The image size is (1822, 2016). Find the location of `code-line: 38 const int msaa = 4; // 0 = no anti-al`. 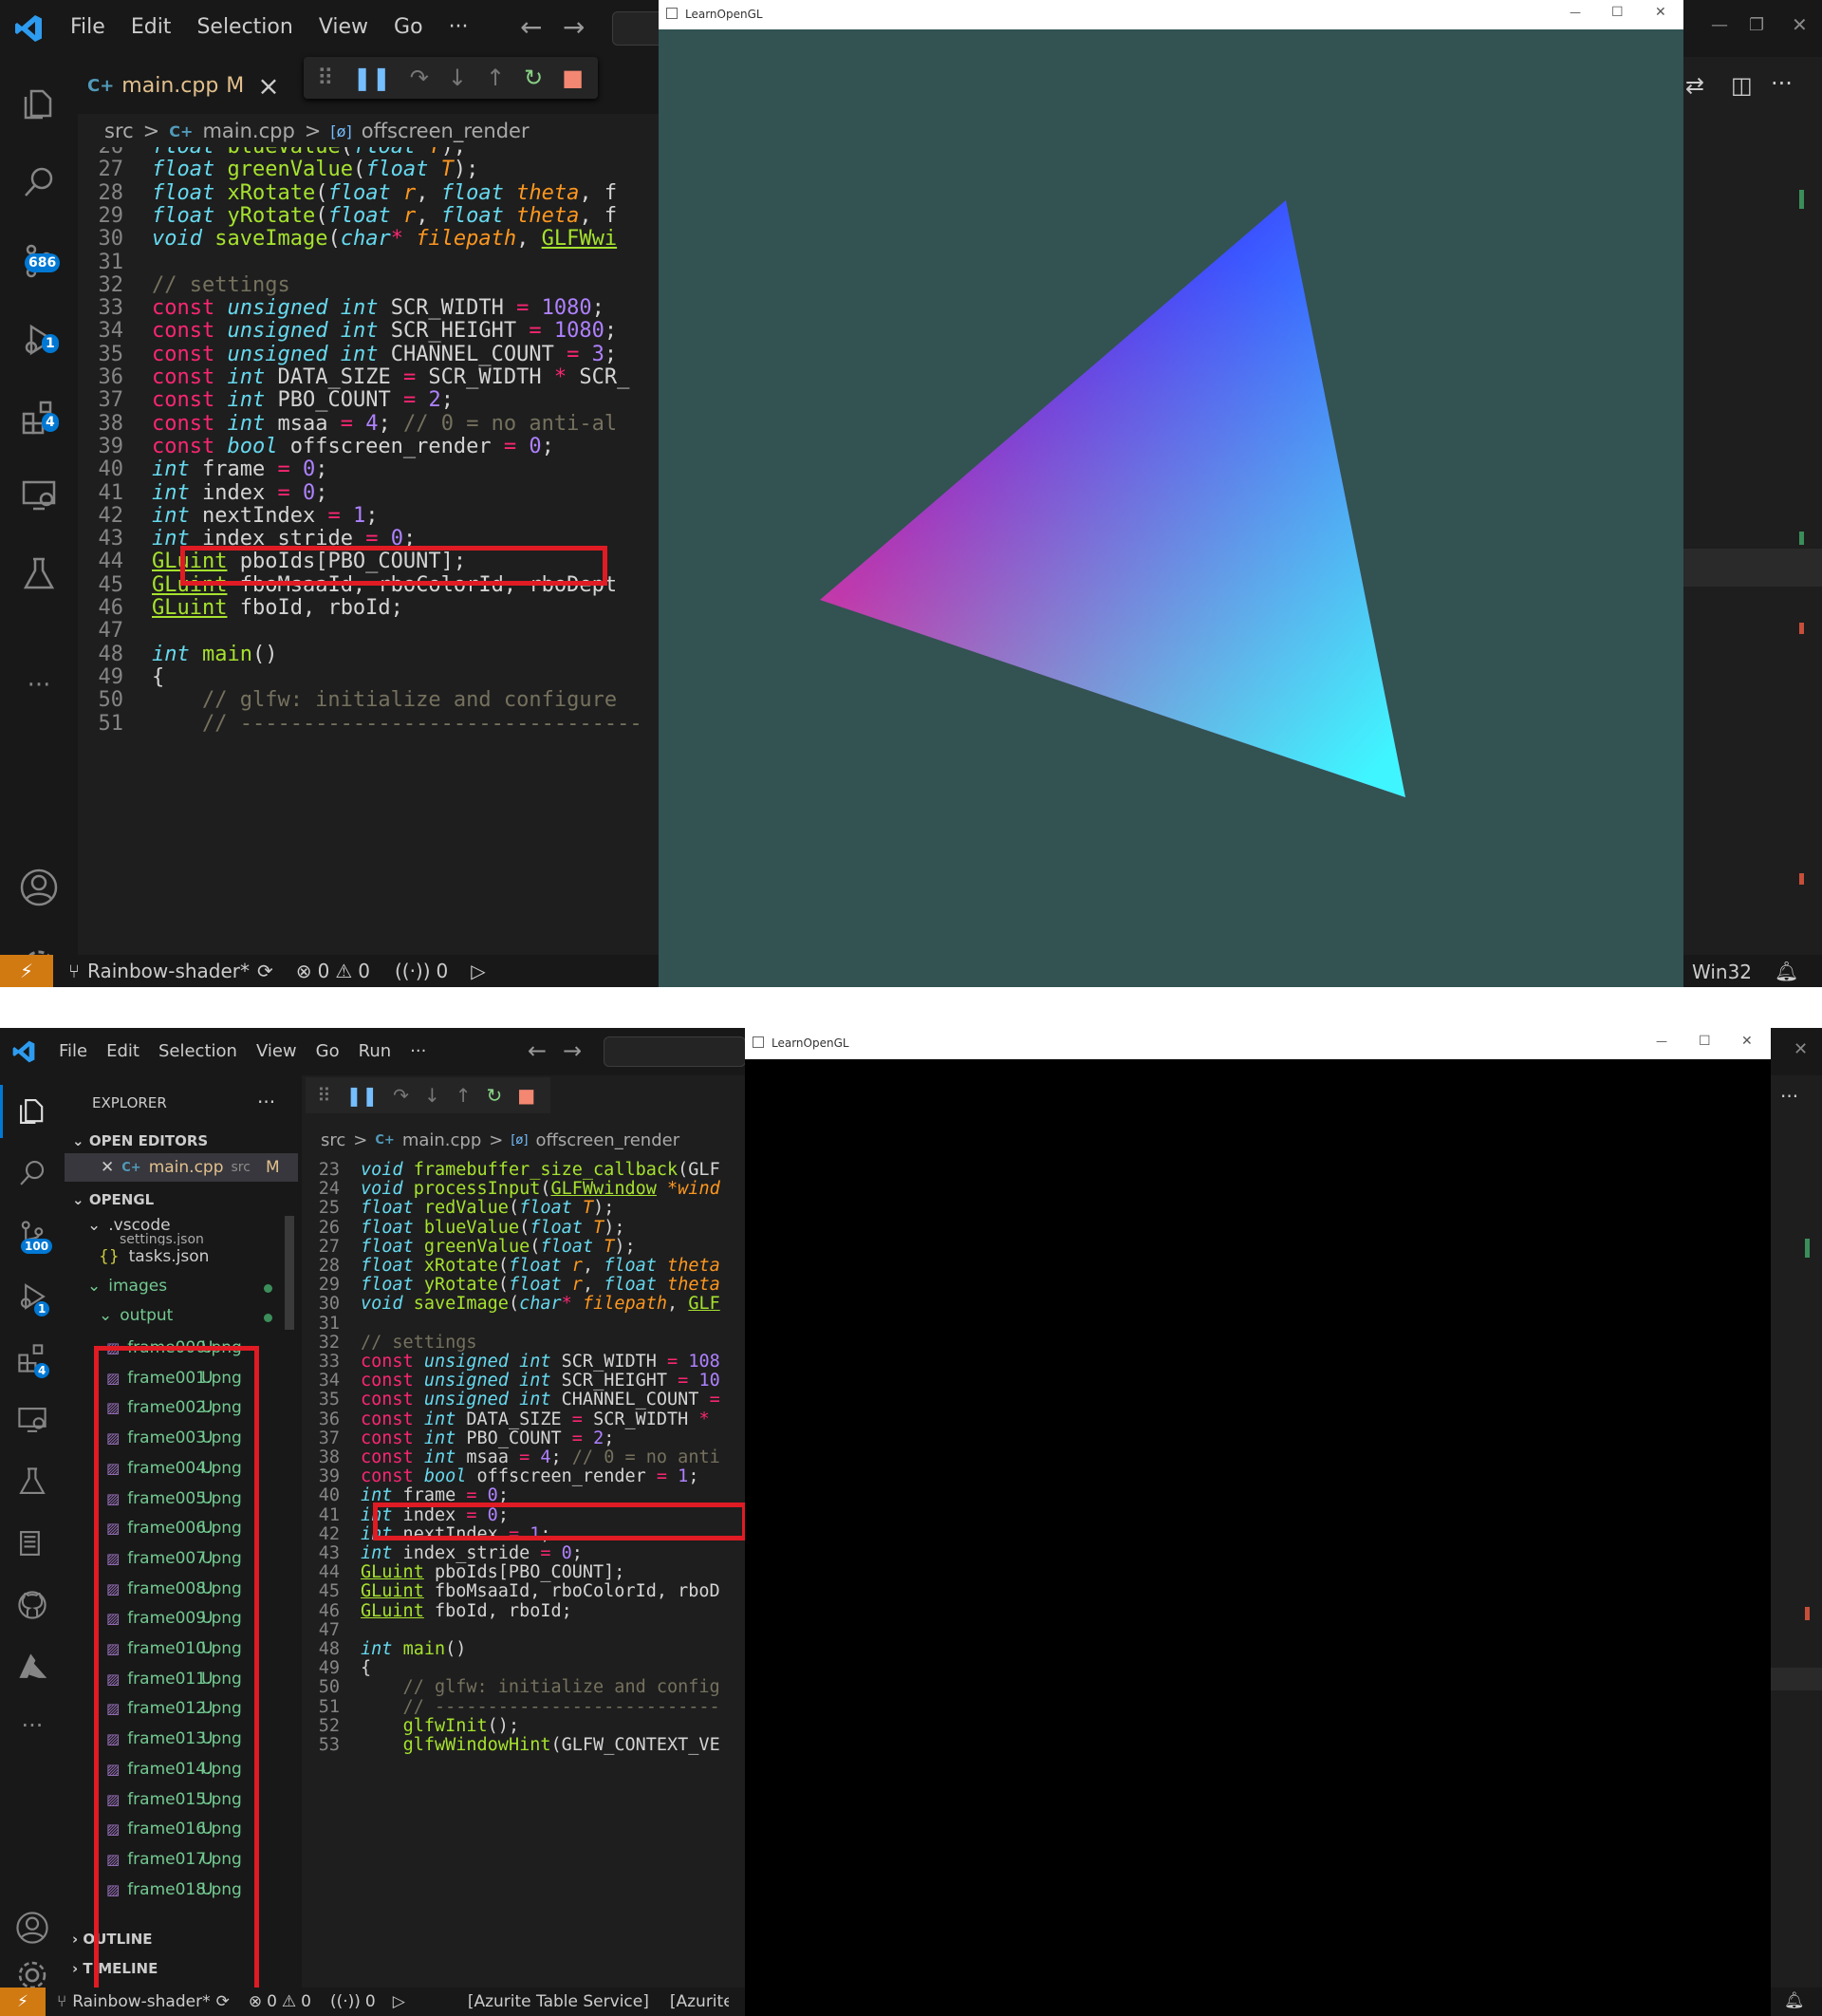

code-line: 38 const int msaa = 4; // 0 = no anti-al is located at coordinates (348, 424).